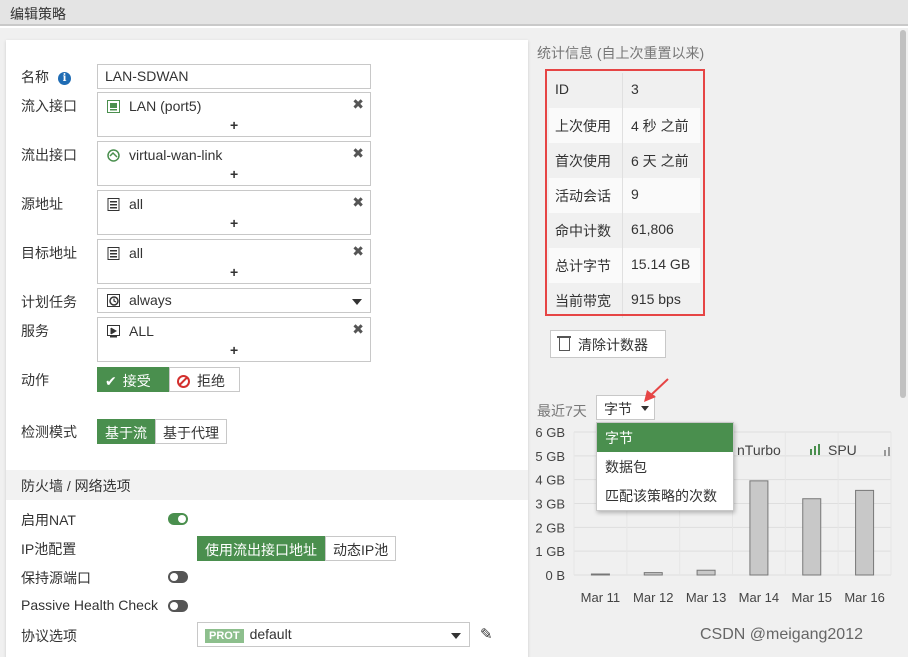 This screenshot has width=908, height=657. What do you see at coordinates (234, 174) in the screenshot?
I see `add-outgoing-button: +` at bounding box center [234, 174].